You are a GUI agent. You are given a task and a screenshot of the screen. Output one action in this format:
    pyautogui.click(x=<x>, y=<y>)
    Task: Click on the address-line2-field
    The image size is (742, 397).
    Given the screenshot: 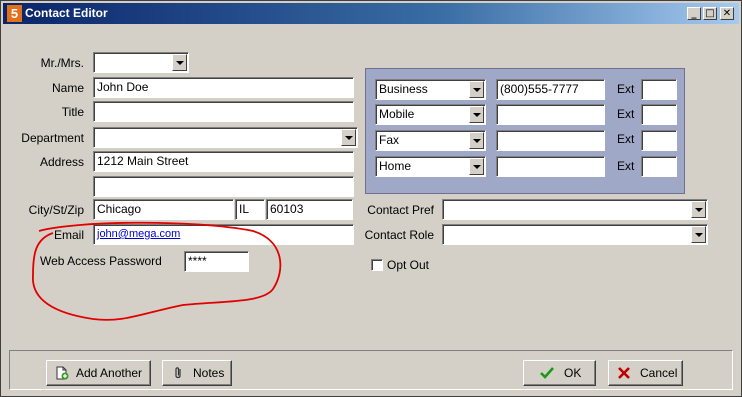 What is the action you would take?
    pyautogui.click(x=223, y=186)
    